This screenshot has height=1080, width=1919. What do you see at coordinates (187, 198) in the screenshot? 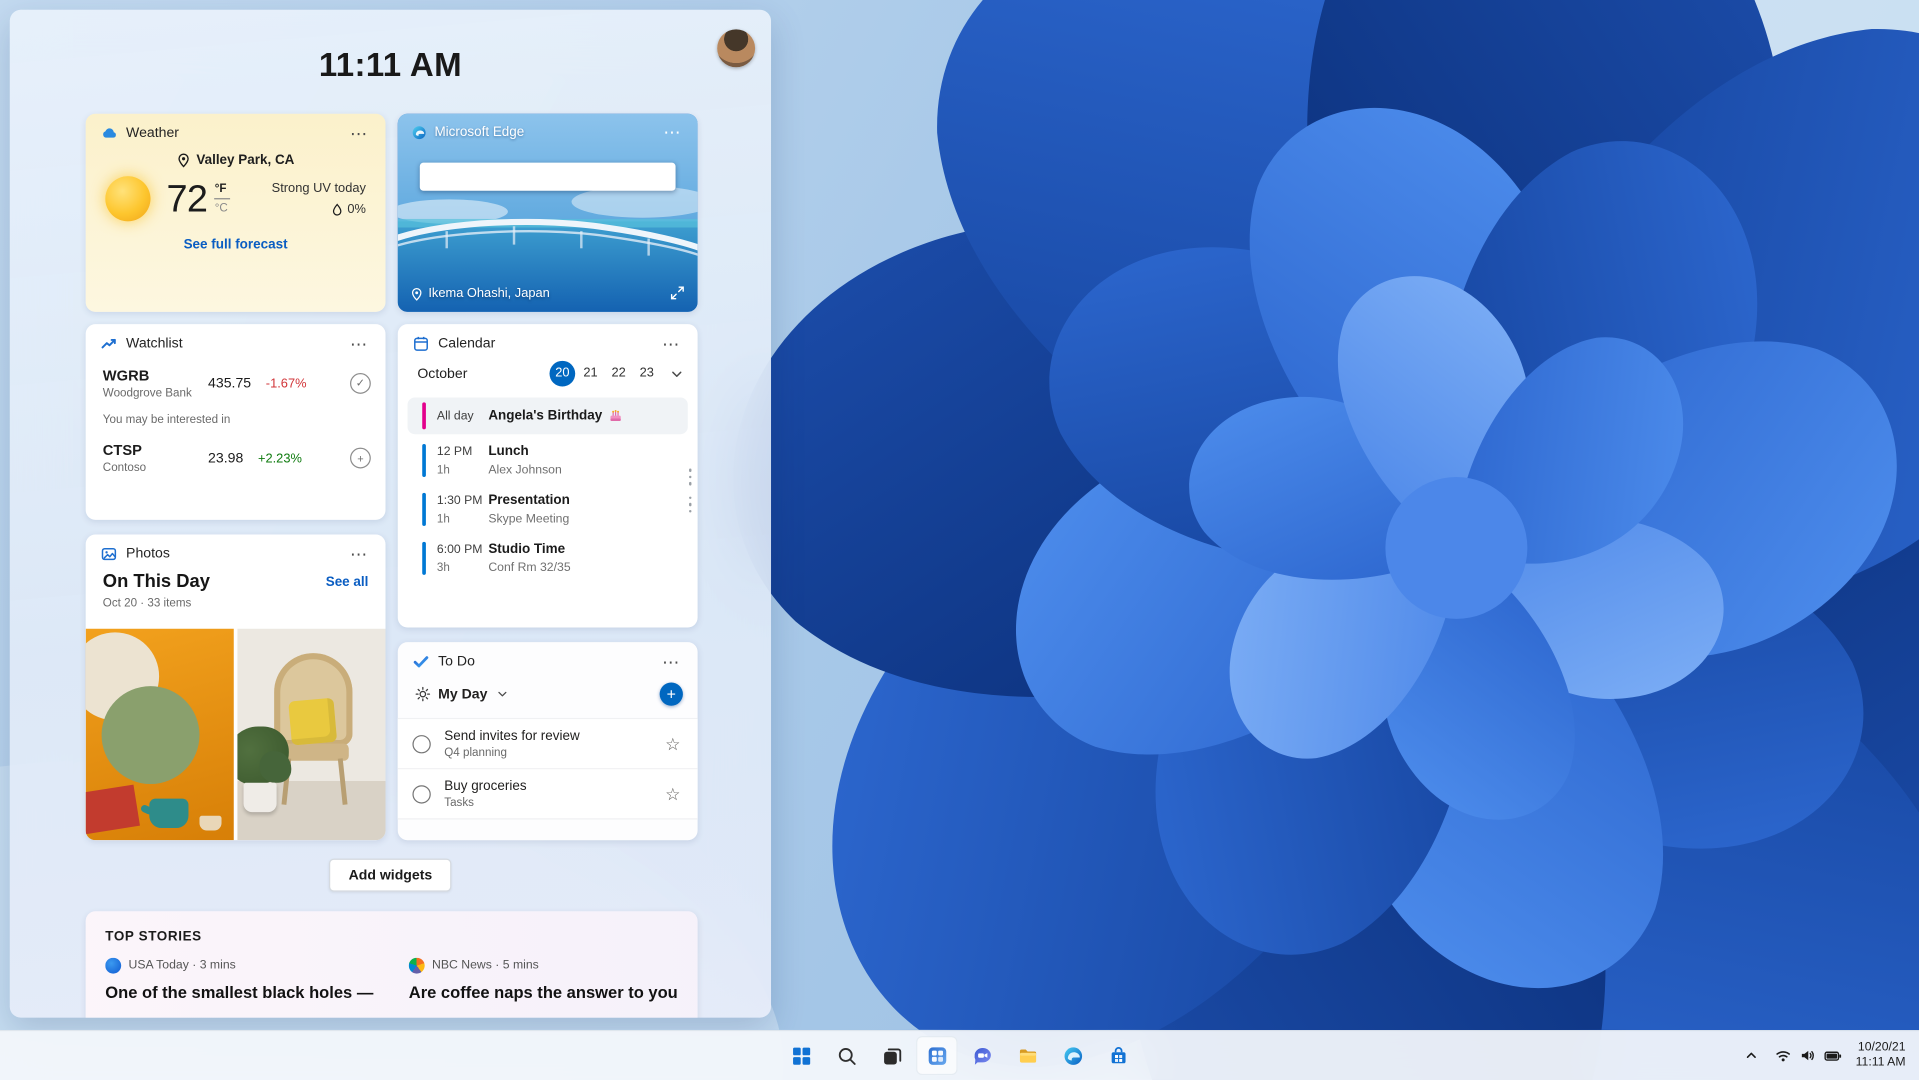
I see `temperature-value: 72` at bounding box center [187, 198].